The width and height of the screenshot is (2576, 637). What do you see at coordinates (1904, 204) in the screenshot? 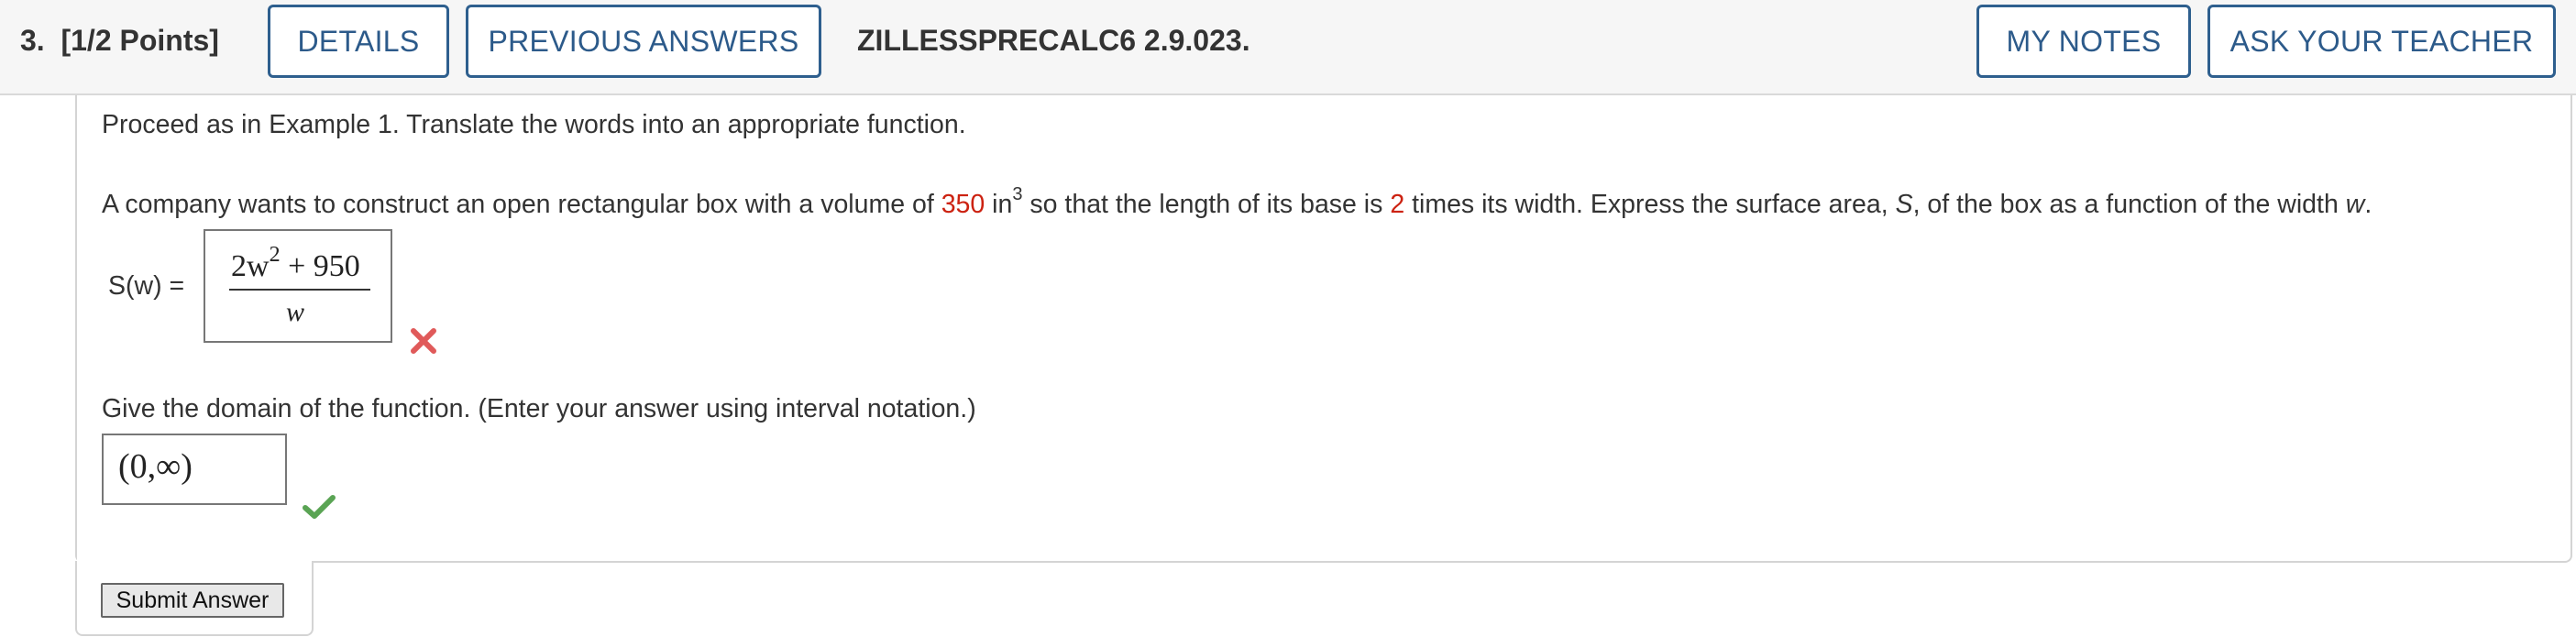
I see `area-variable: S` at bounding box center [1904, 204].